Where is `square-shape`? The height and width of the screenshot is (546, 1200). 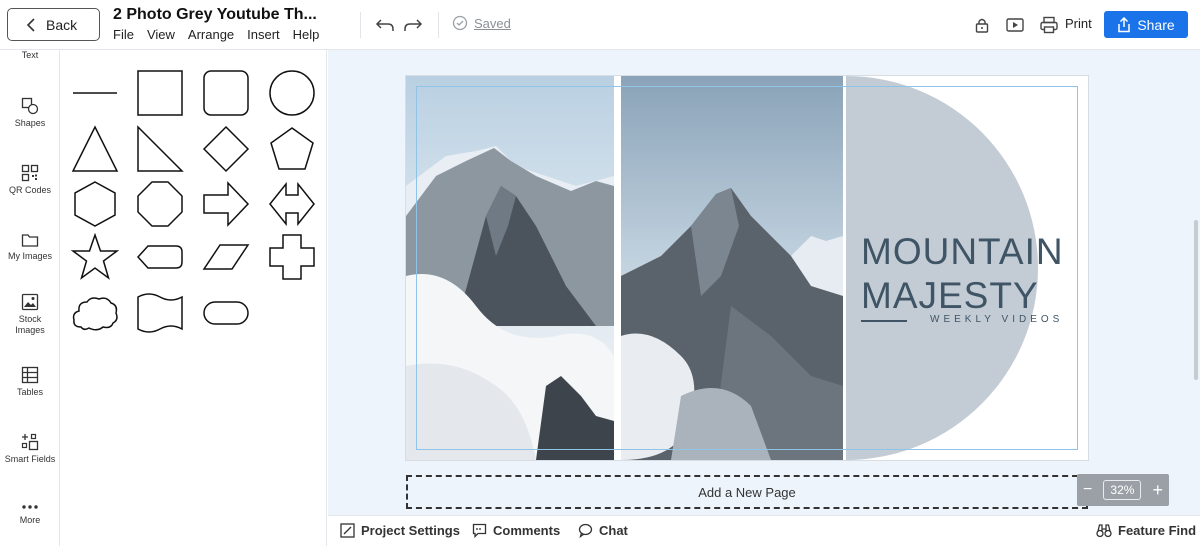 square-shape is located at coordinates (160, 93).